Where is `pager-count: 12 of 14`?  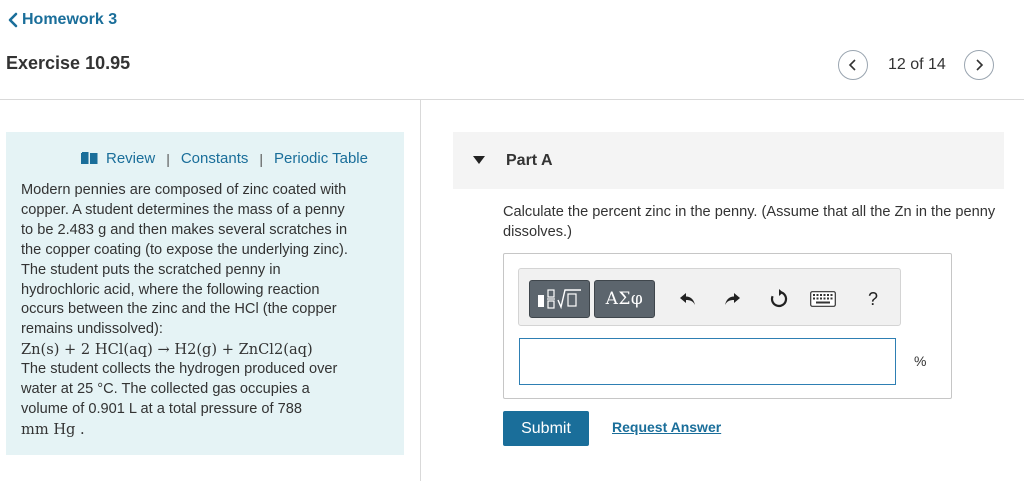
pager-count: 12 of 14 is located at coordinates (917, 64).